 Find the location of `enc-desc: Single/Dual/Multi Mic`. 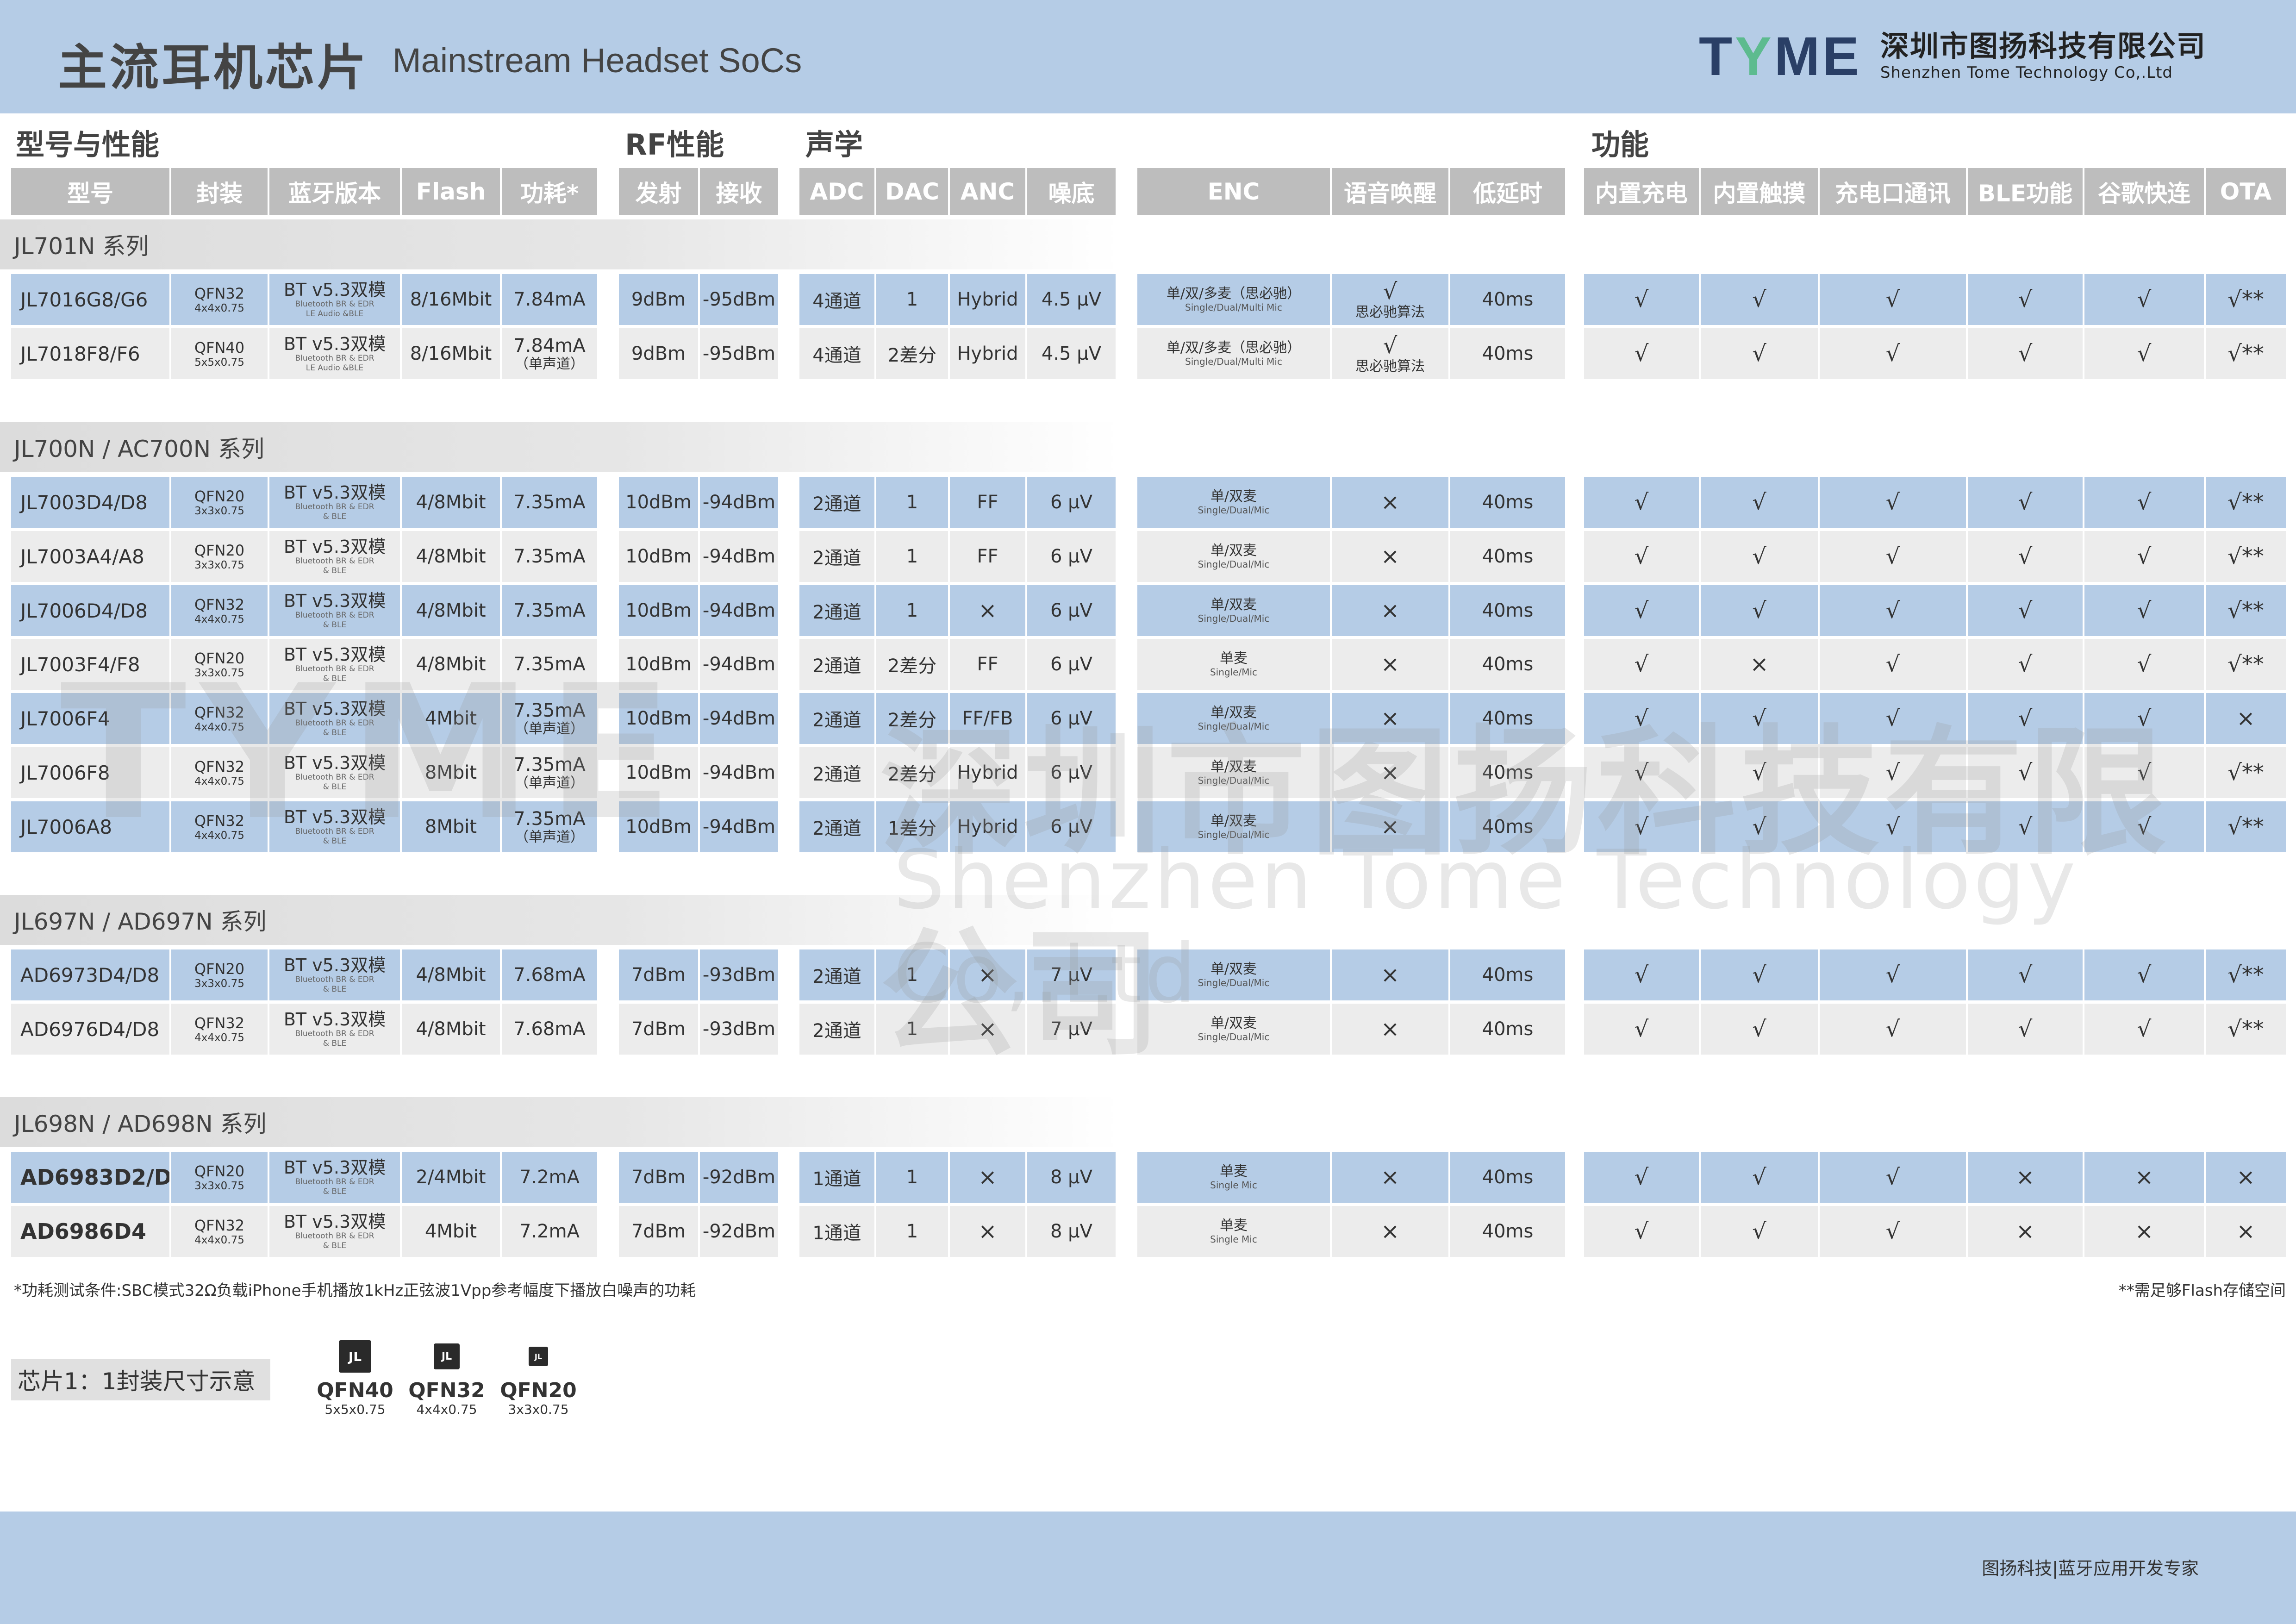

enc-desc: Single/Dual/Multi Mic is located at coordinates (1233, 361).